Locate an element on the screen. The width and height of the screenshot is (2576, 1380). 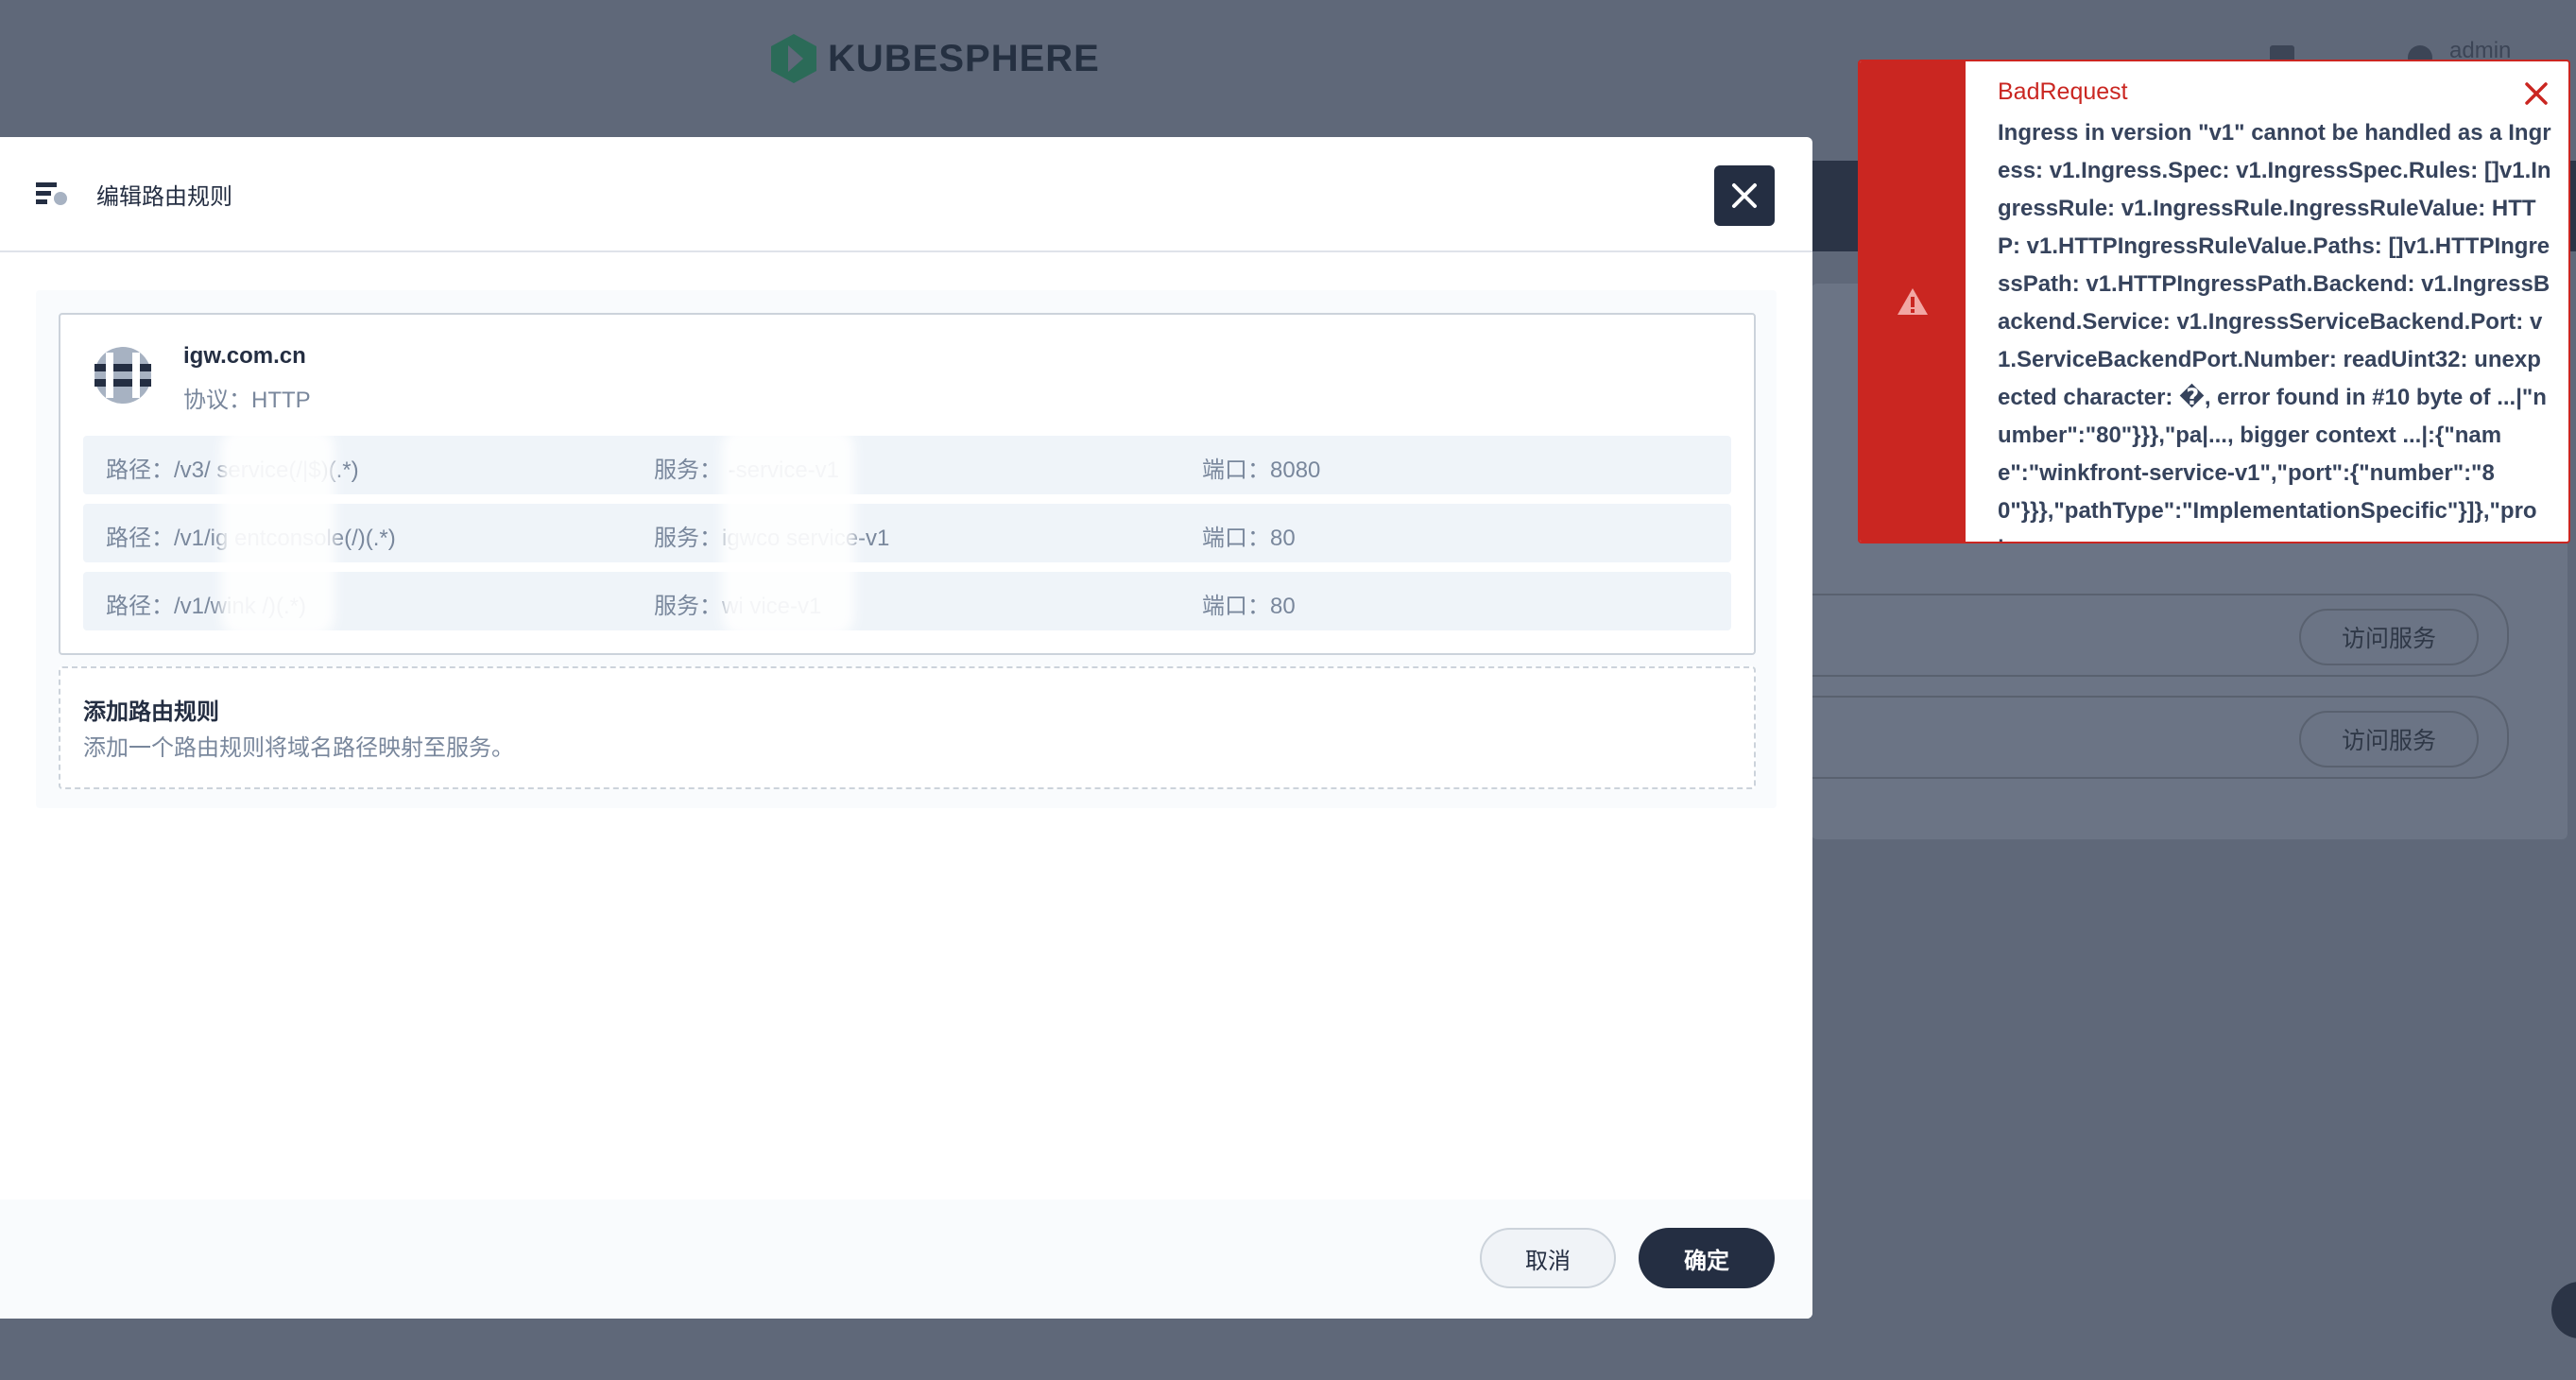
cancel-button: 取消 is located at coordinates (1548, 1258).